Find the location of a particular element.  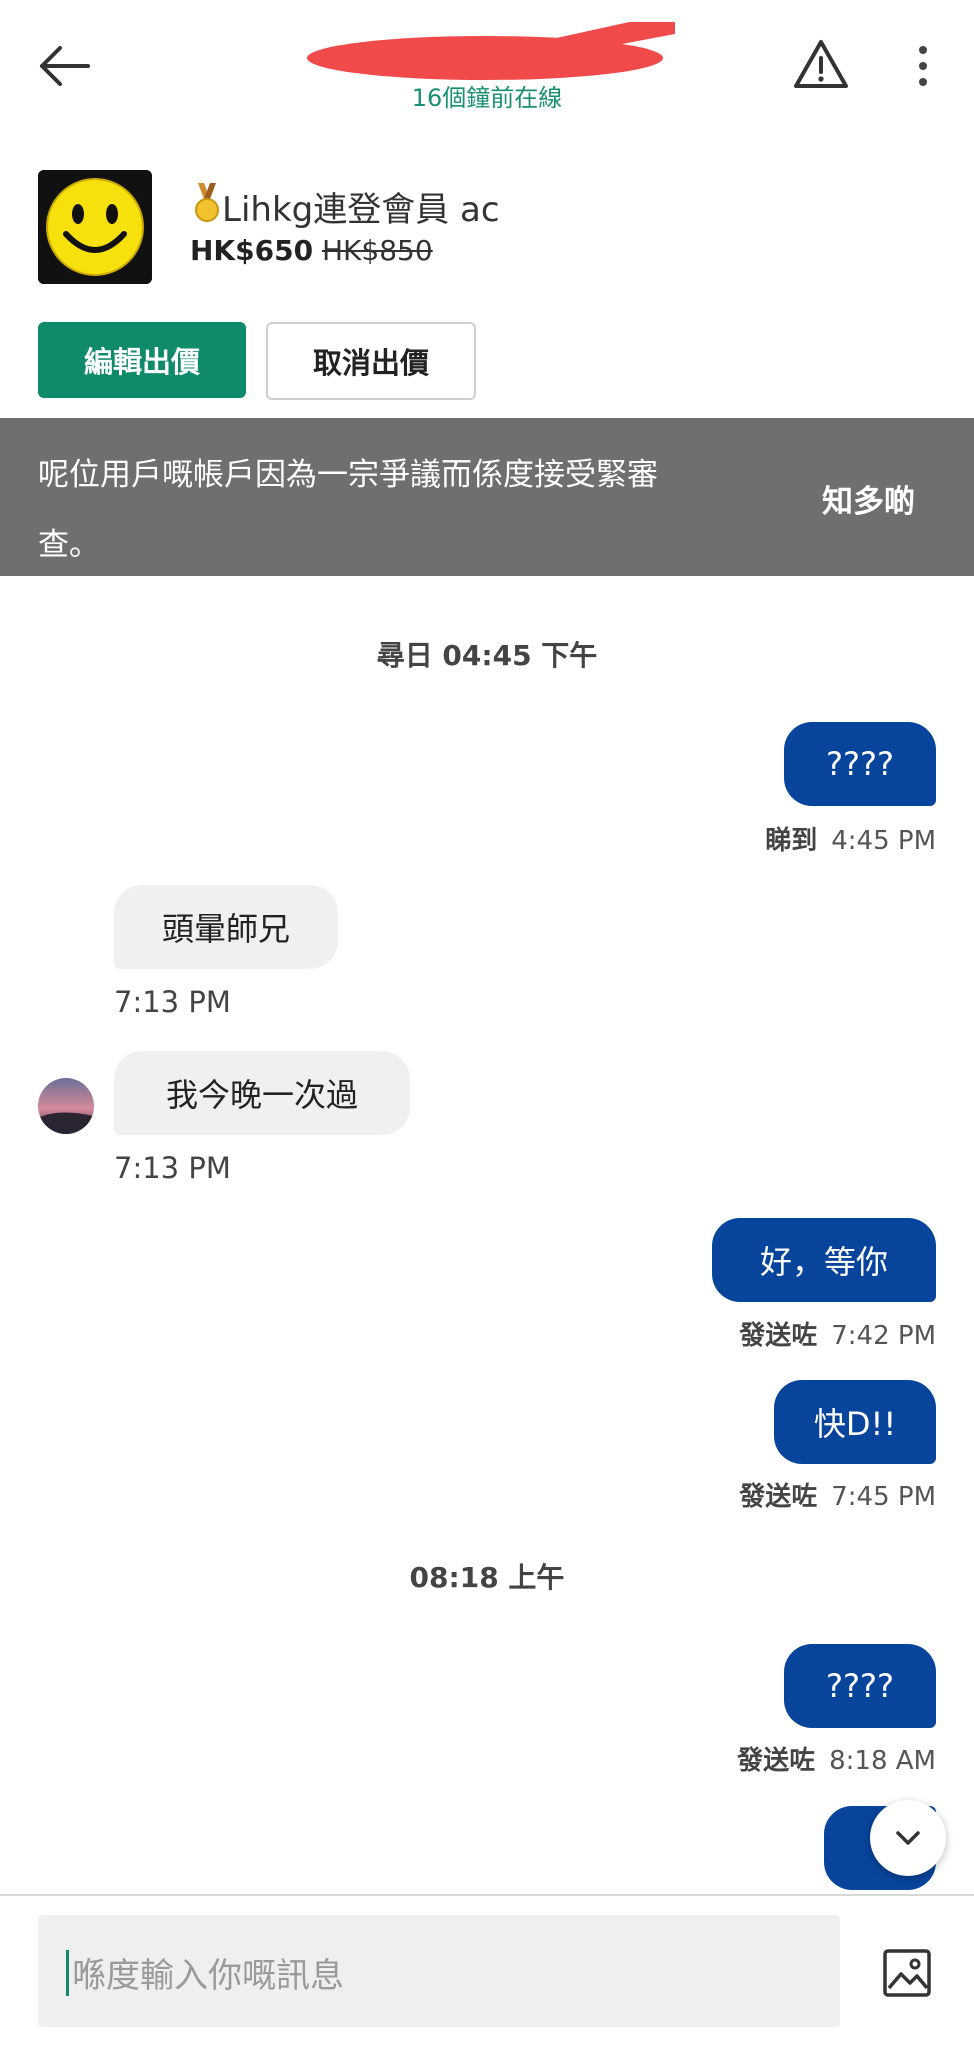

message-meta: 發送咗 7:45 PM is located at coordinates (837, 1494).